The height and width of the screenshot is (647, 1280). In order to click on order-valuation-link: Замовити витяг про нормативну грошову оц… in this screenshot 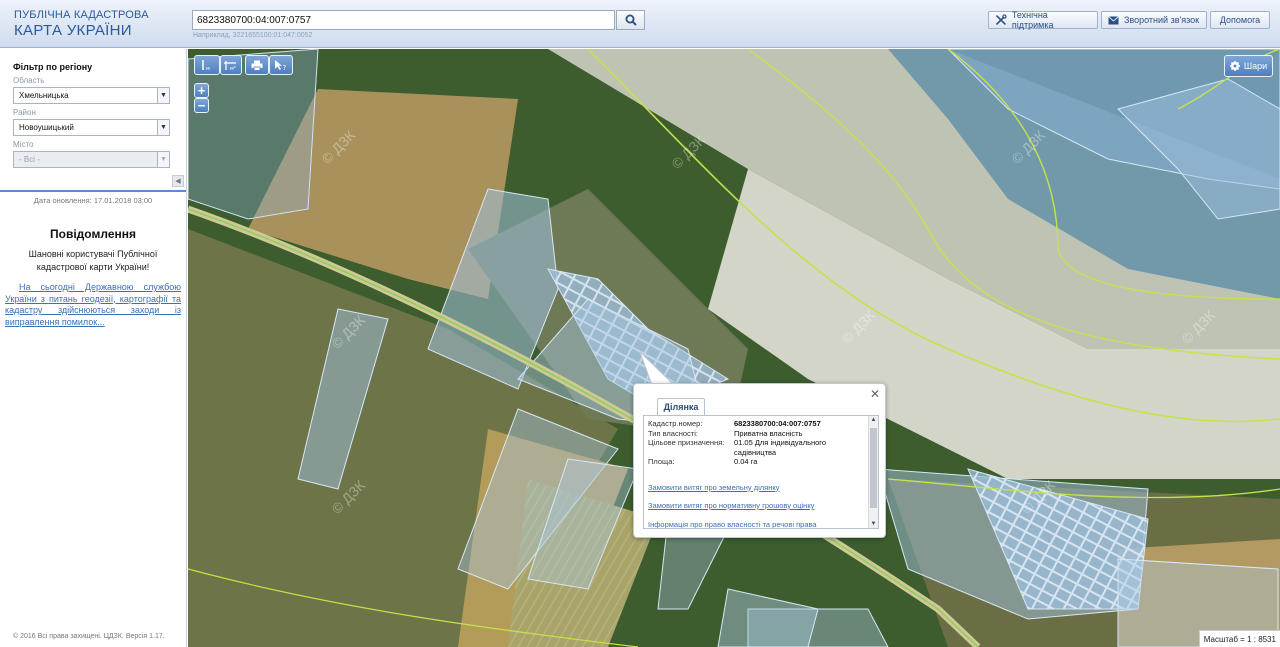, I will do `click(756, 506)`.